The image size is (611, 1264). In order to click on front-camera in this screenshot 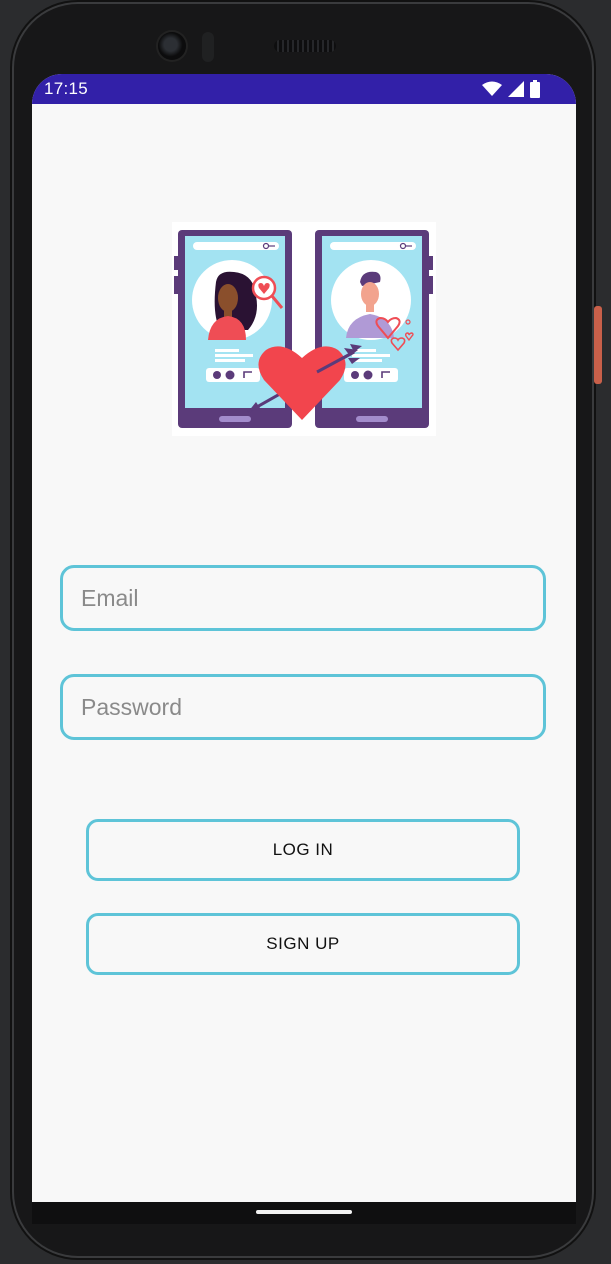, I will do `click(172, 46)`.